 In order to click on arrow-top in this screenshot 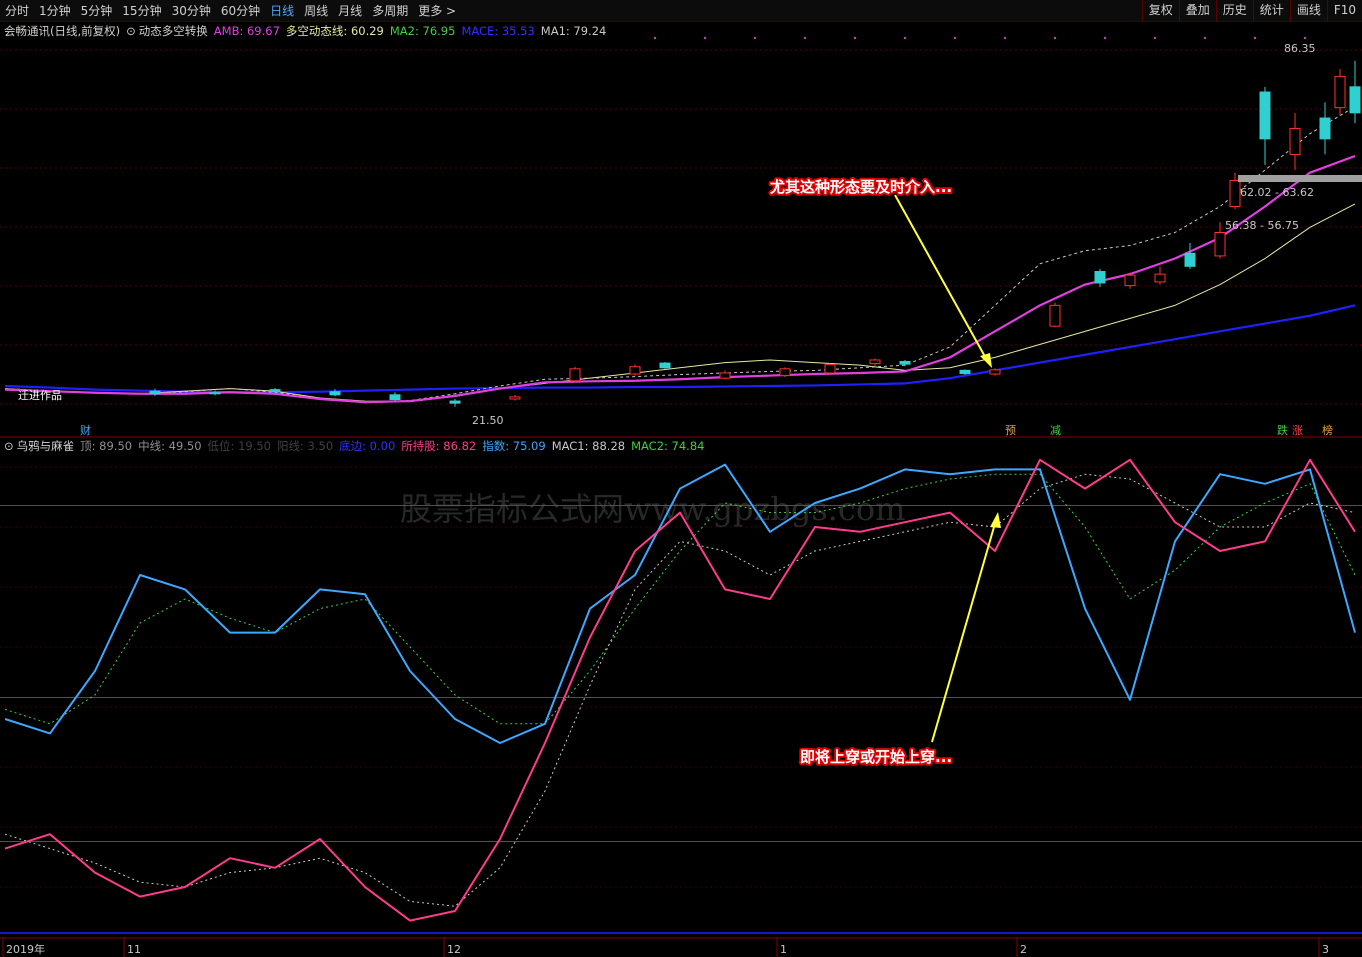, I will do `click(941, 278)`.